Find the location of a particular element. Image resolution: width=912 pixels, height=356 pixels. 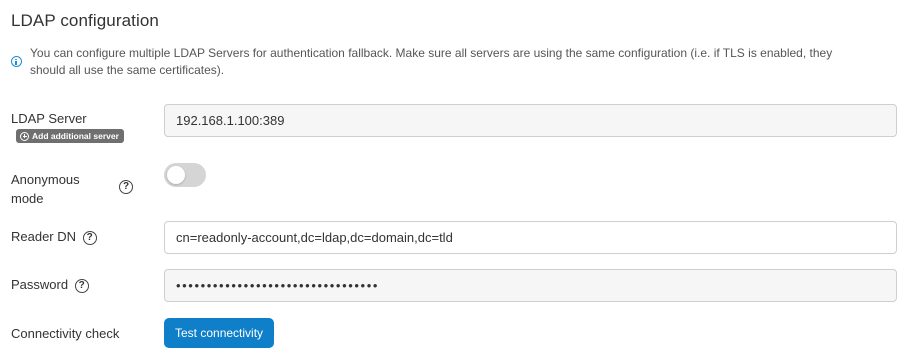

reader-dn-label: Reader DN ? is located at coordinates (54, 237).